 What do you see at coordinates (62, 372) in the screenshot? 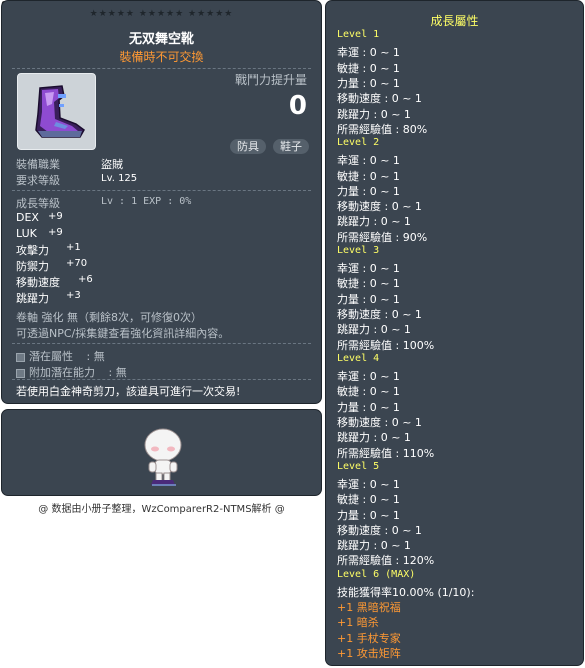
I see `additional-potential-label: 附加潛在能力` at bounding box center [62, 372].